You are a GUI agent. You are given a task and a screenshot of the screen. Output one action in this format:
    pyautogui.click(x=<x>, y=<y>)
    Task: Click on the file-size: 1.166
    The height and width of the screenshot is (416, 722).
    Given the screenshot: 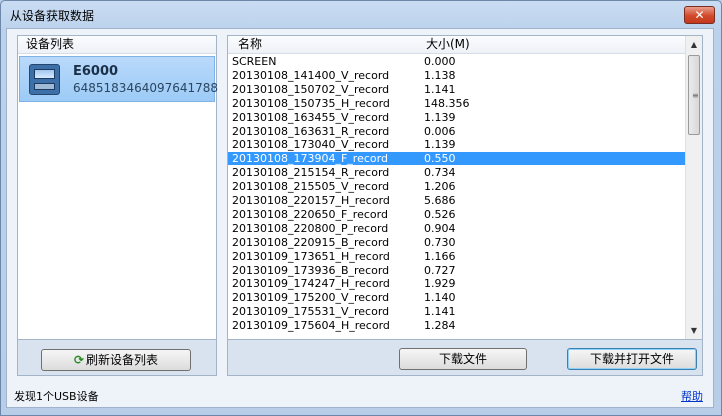 What is the action you would take?
    pyautogui.click(x=440, y=256)
    